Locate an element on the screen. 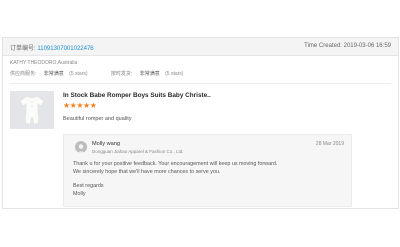 The image size is (400, 247). rating-label: 供应商服务: is located at coordinates (23, 74).